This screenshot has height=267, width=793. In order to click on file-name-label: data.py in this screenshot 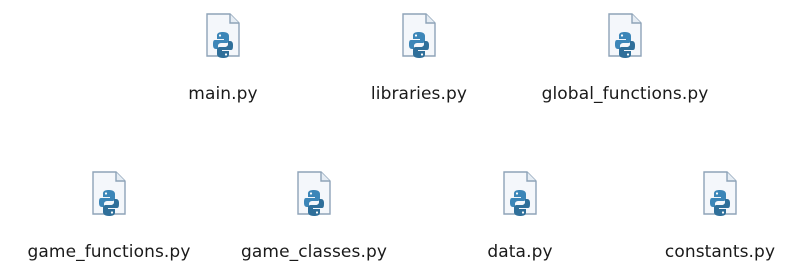, I will do `click(520, 252)`.